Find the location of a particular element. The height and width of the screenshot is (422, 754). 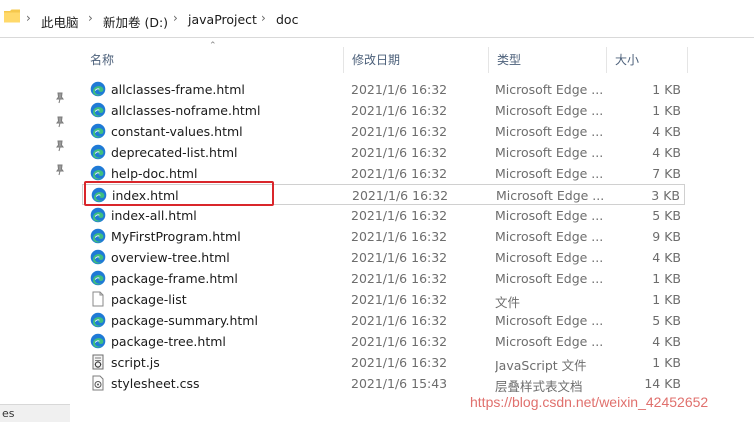

file-type: JavaScript 文件 is located at coordinates (541, 365).